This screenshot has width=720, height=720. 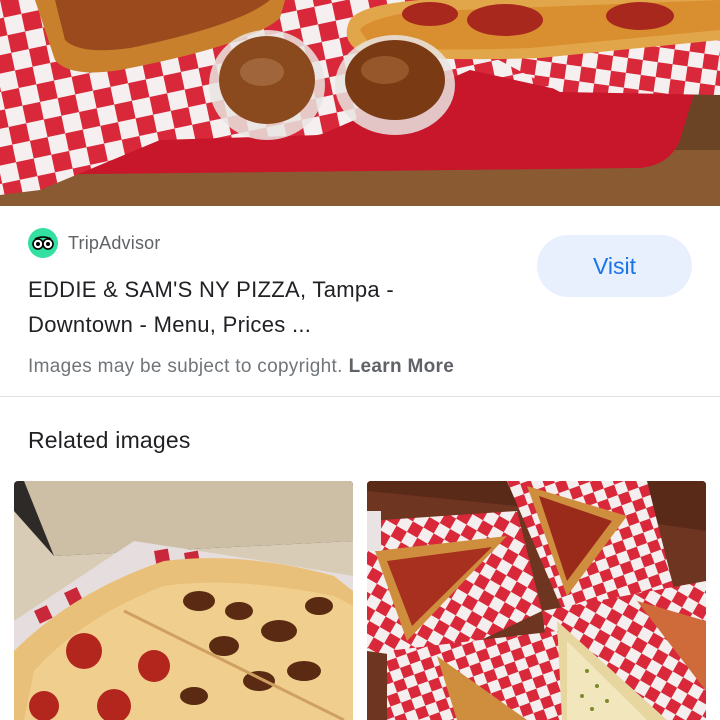 I want to click on result-title-line-1: EDDIE & SAM'S NY PIZZA, Tampa -, so click(x=263, y=289).